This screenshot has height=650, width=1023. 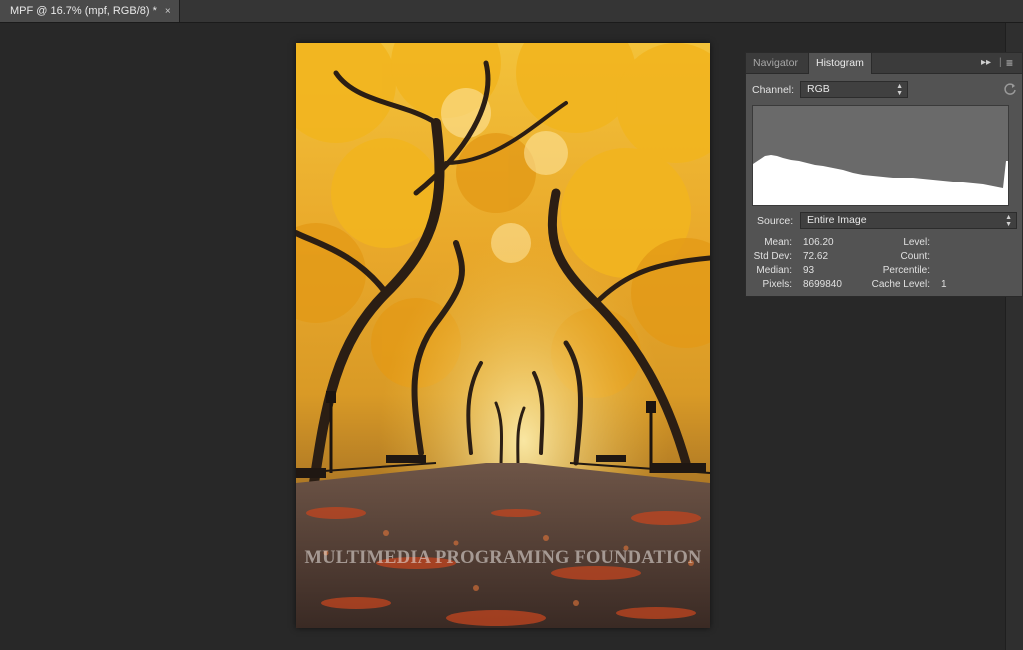 I want to click on watermark-text: MULTIMEDIA PROGRAMING FOUNDATION, so click(x=503, y=558).